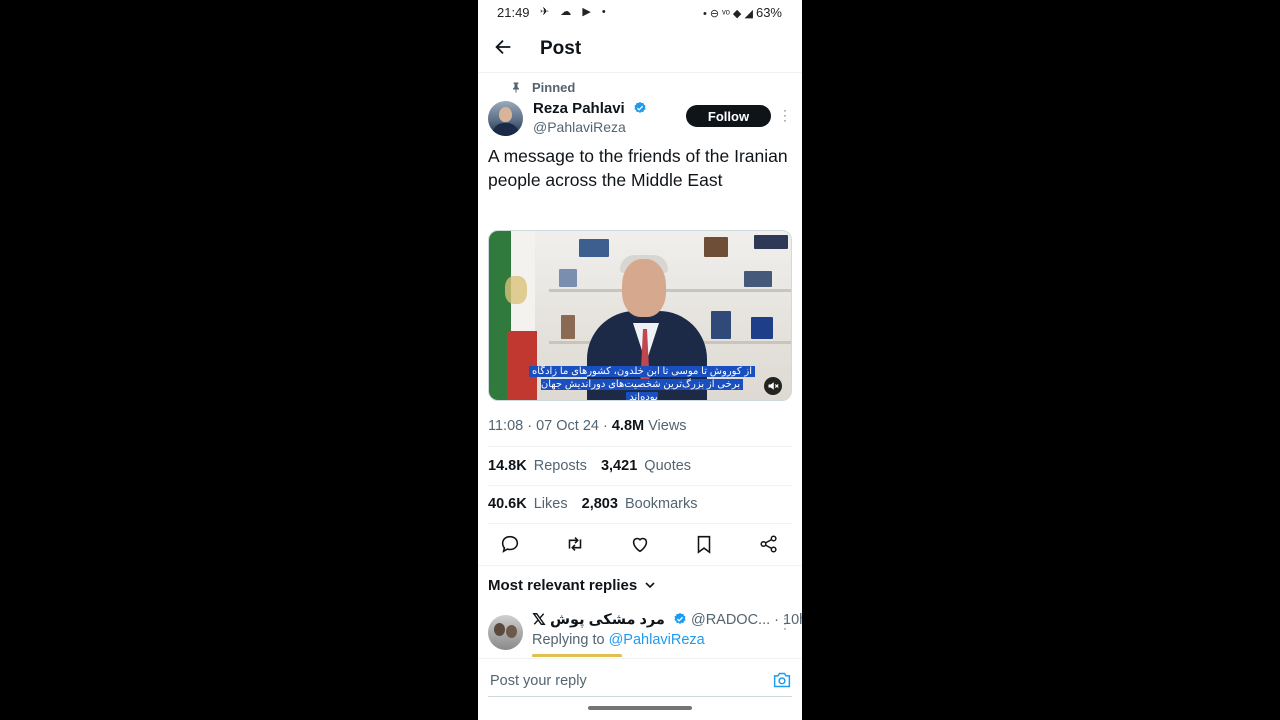 This screenshot has height=720, width=1280. What do you see at coordinates (665, 426) in the screenshot?
I see `views-label: Views` at bounding box center [665, 426].